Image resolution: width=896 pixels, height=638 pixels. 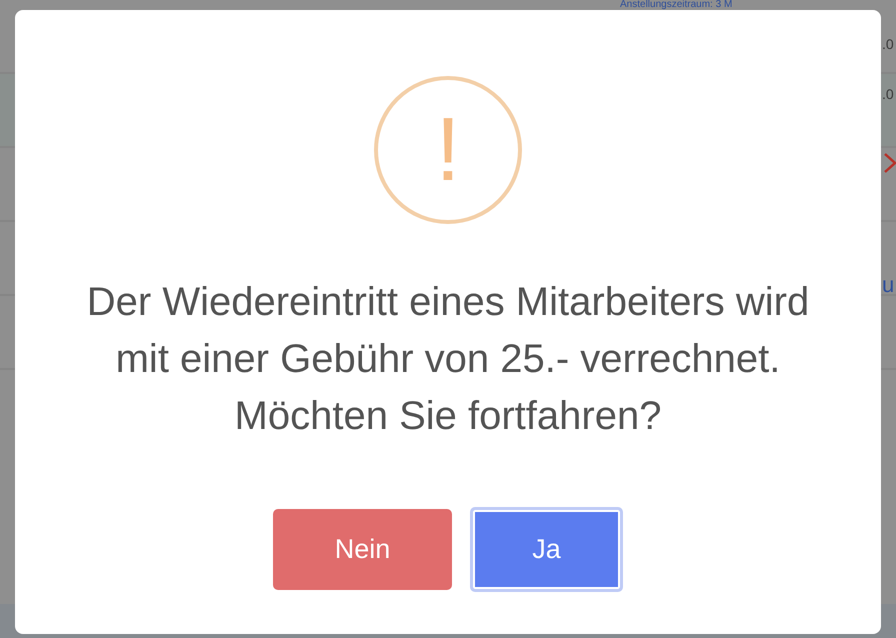 I want to click on dialog-question: Möchten Sie fortfahren?, so click(x=448, y=416).